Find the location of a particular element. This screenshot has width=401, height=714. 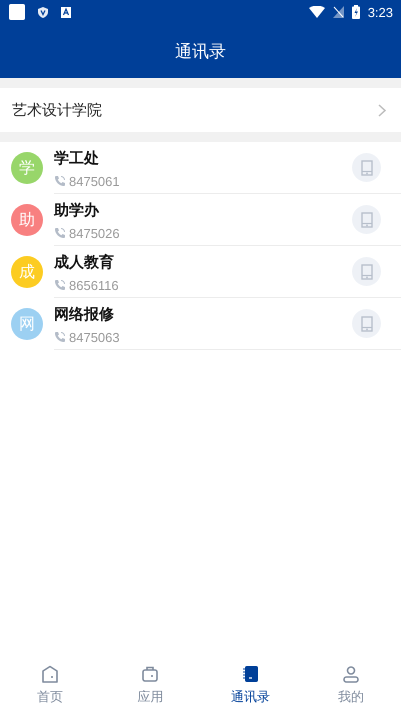

chevron-right-icon is located at coordinates (382, 110).